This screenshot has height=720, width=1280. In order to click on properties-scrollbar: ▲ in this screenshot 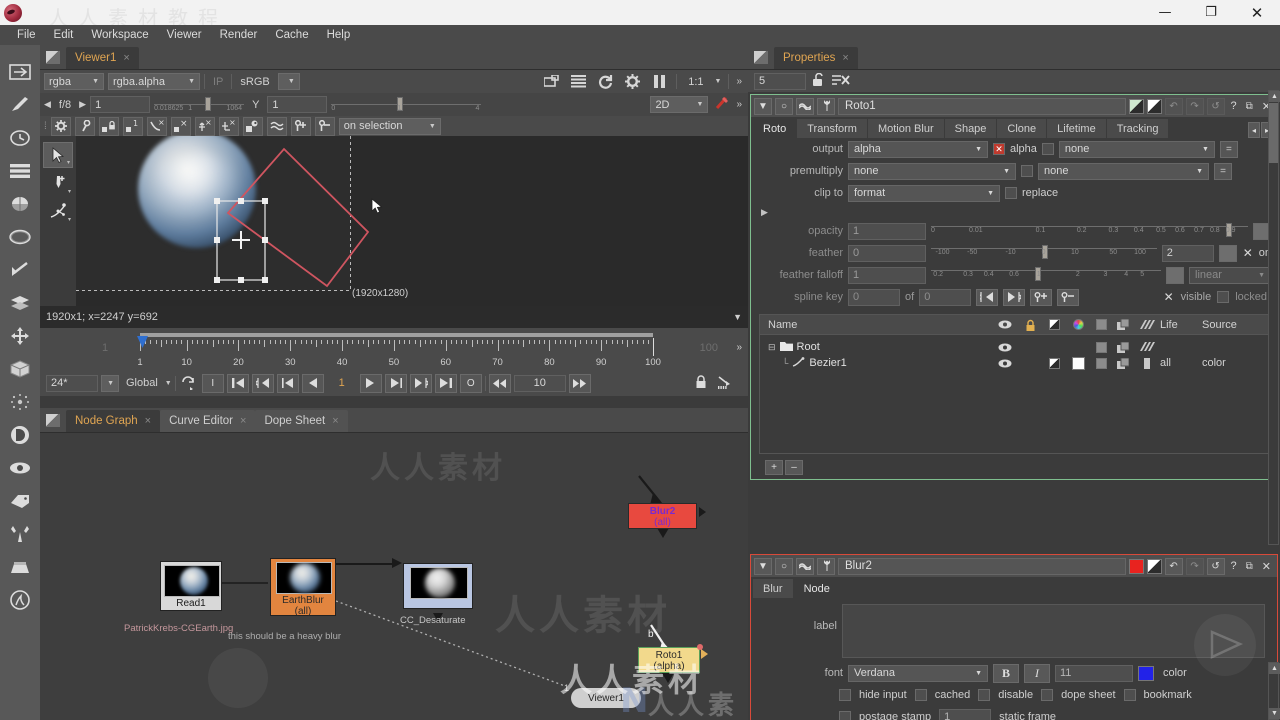, I will do `click(1274, 317)`.